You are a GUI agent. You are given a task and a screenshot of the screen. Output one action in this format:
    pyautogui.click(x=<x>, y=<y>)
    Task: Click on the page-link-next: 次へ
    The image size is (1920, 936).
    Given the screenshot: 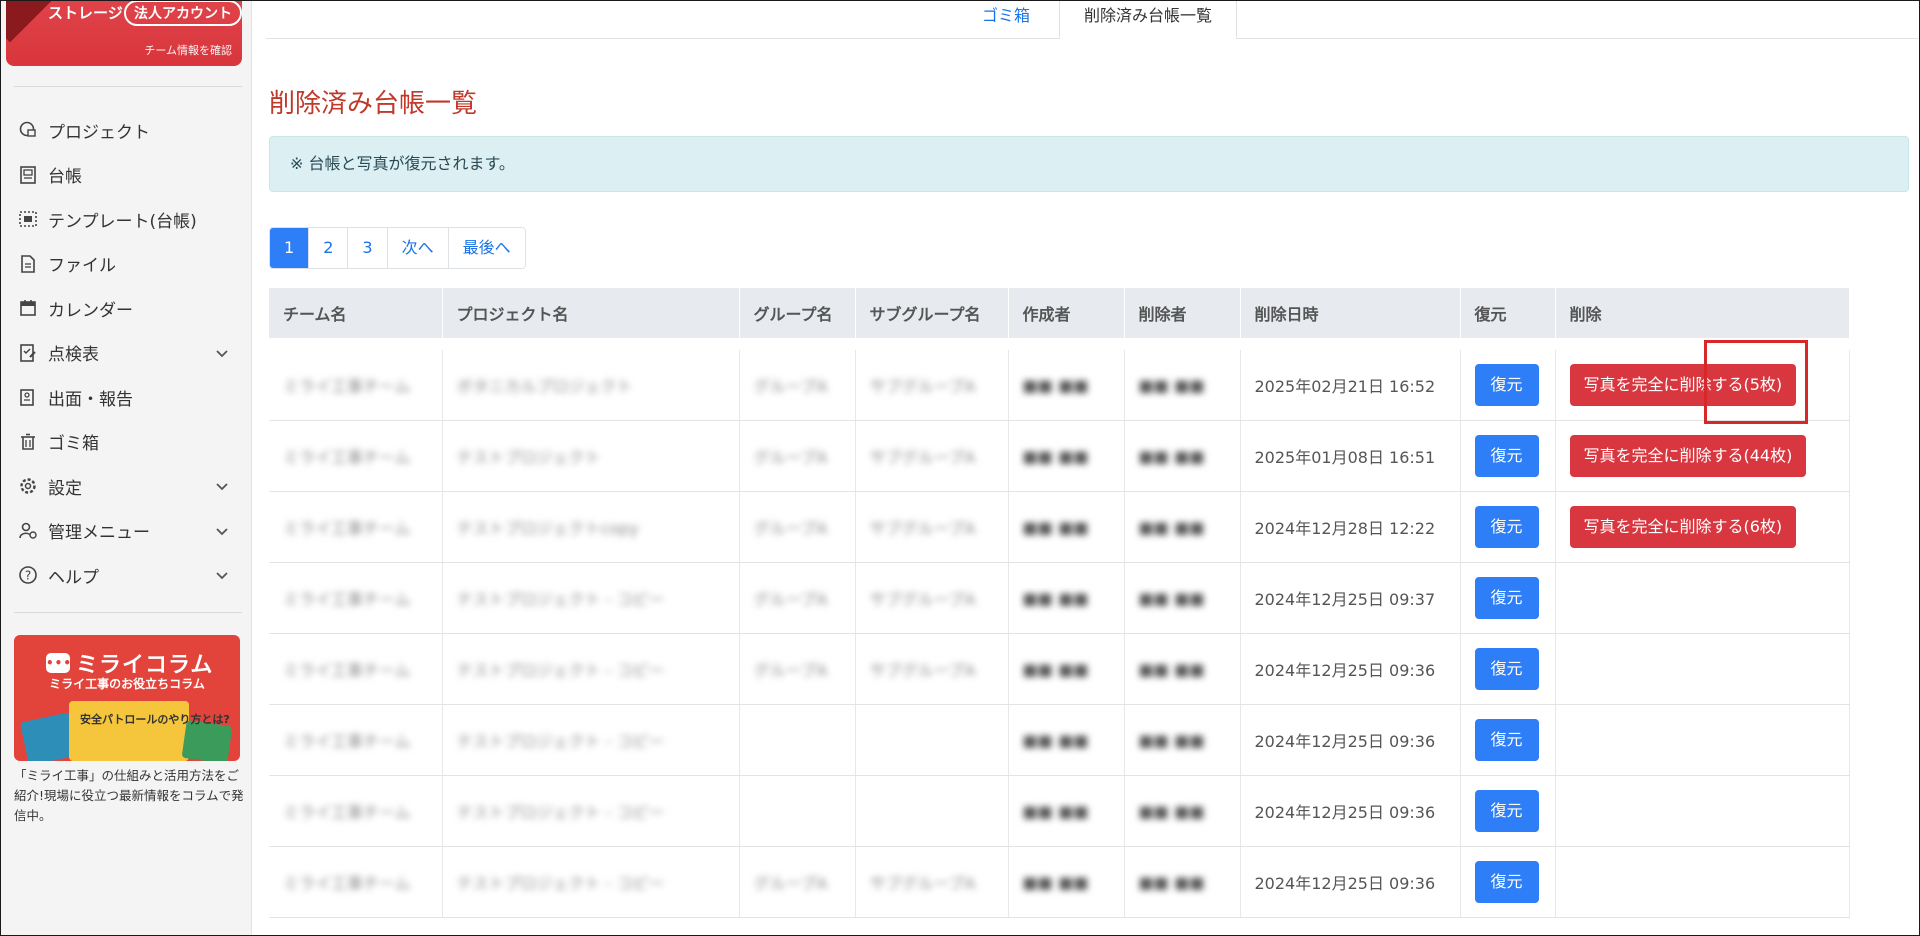 What is the action you would take?
    pyautogui.click(x=418, y=248)
    